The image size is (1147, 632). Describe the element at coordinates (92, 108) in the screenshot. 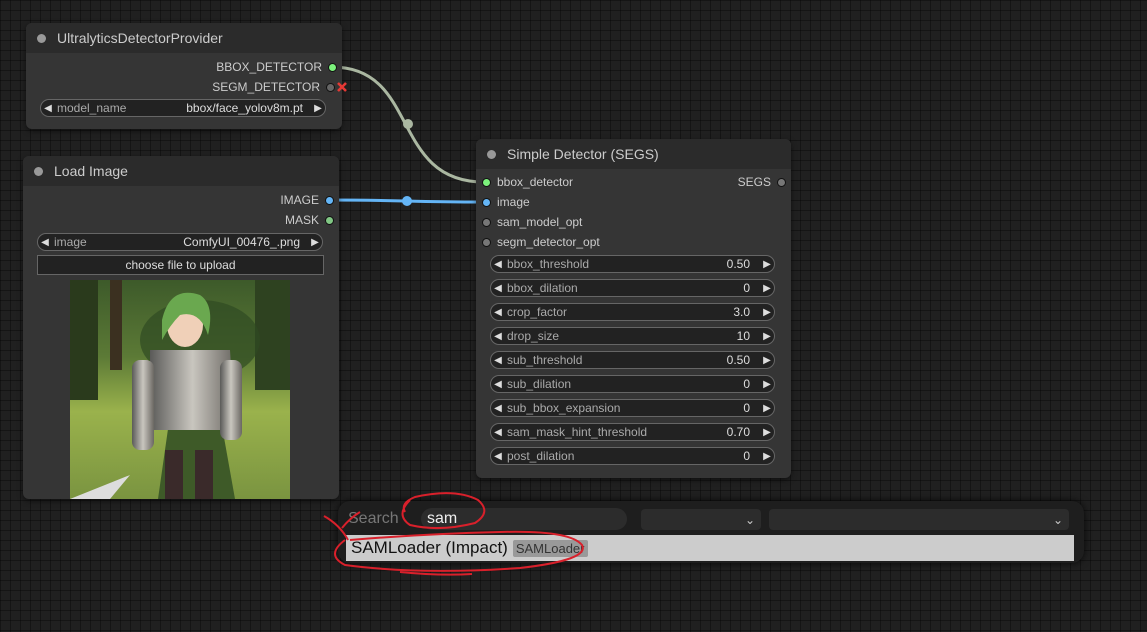

I see `widget-label: model_name` at that location.